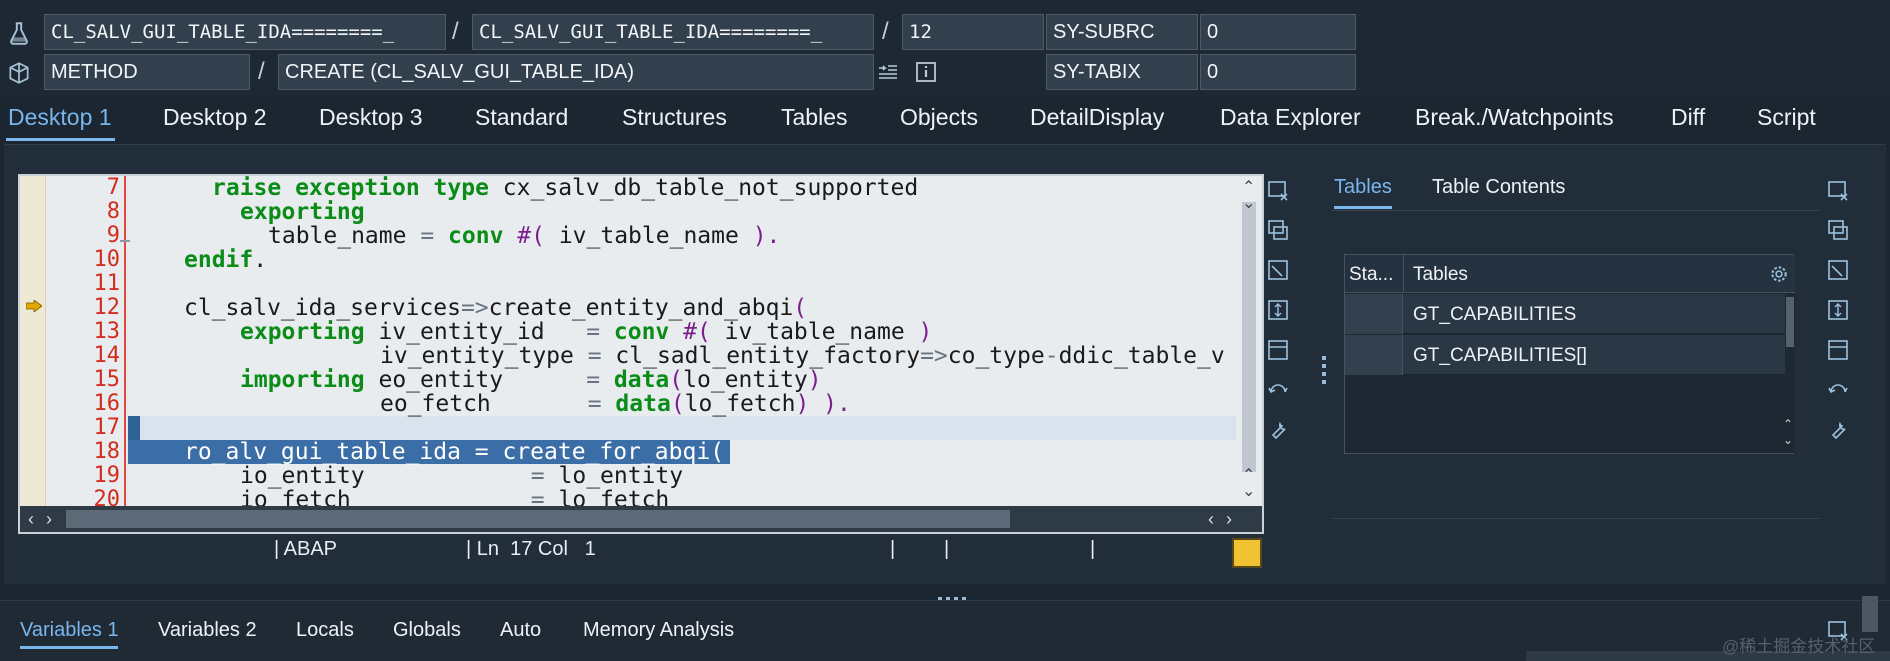 The height and width of the screenshot is (661, 1890). What do you see at coordinates (34, 306) in the screenshot?
I see `current-statement-arrow-icon` at bounding box center [34, 306].